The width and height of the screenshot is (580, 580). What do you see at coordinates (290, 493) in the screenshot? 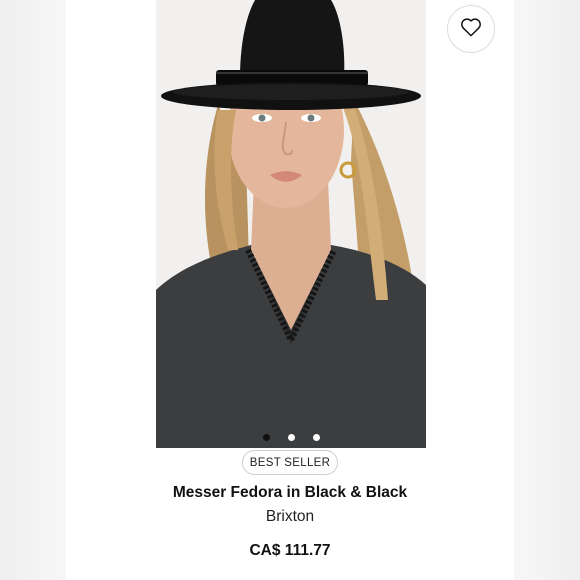
I see `product-title: Messer Fedora in Black & Black` at bounding box center [290, 493].